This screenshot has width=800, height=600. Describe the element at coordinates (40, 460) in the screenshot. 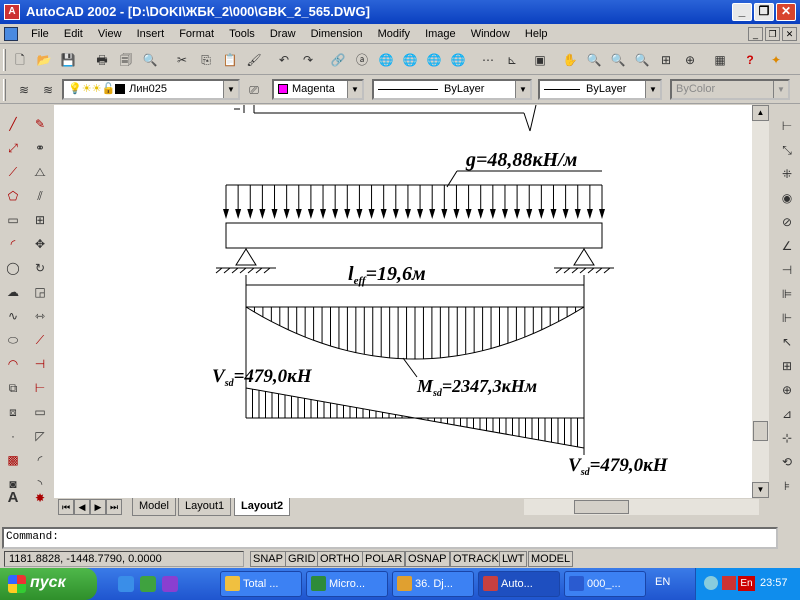

I see `fillet-icon: ◜` at that location.